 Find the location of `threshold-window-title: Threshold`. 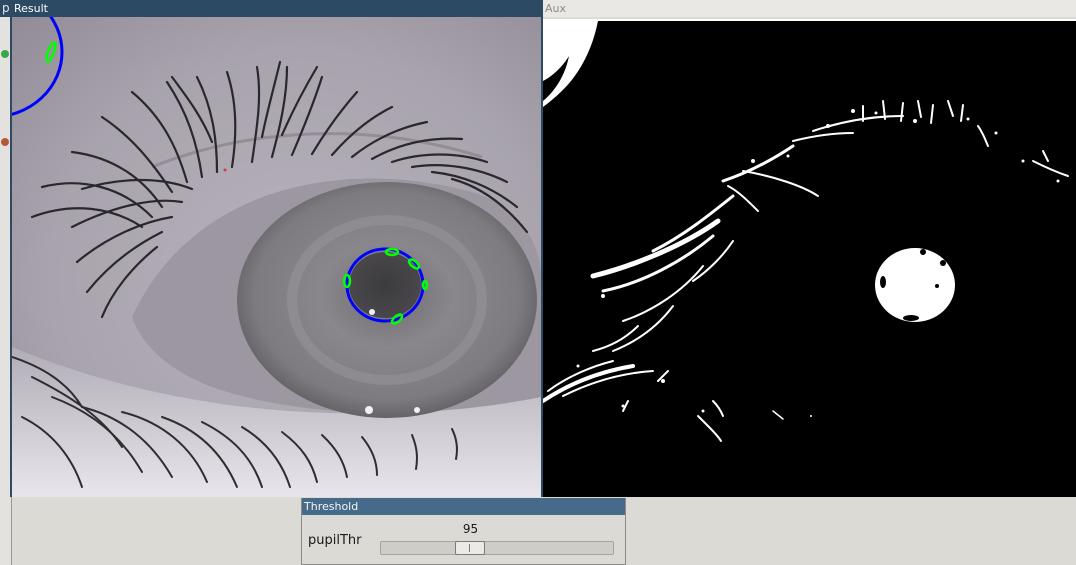

threshold-window-title: Threshold is located at coordinates (463, 506).